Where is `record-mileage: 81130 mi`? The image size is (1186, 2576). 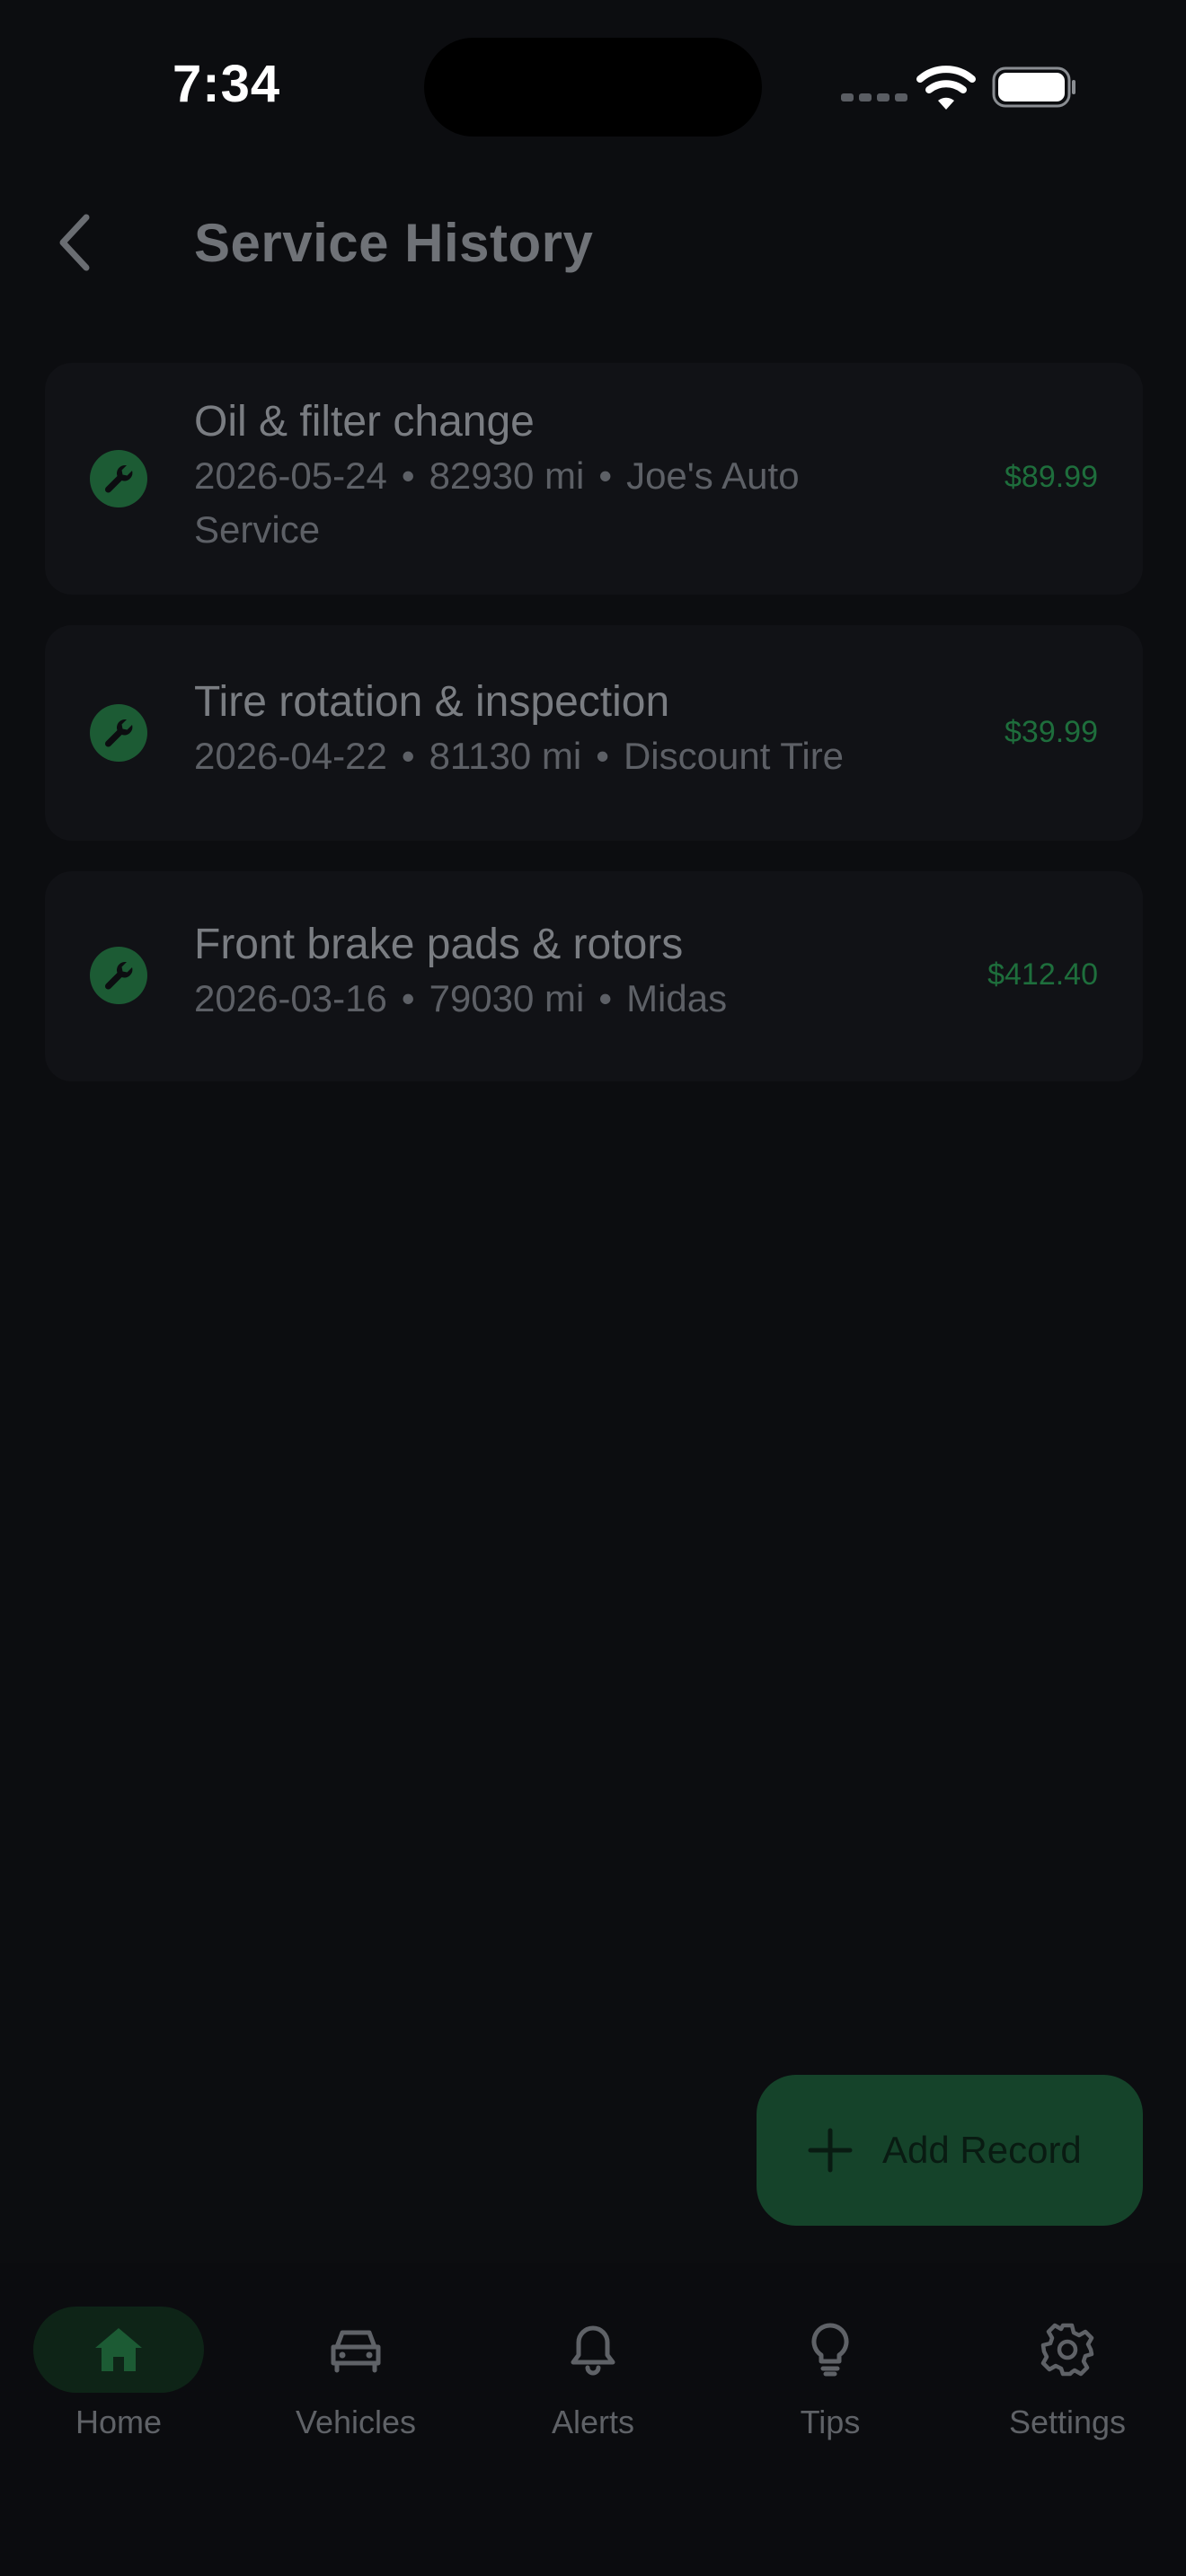 record-mileage: 81130 mi is located at coordinates (505, 756).